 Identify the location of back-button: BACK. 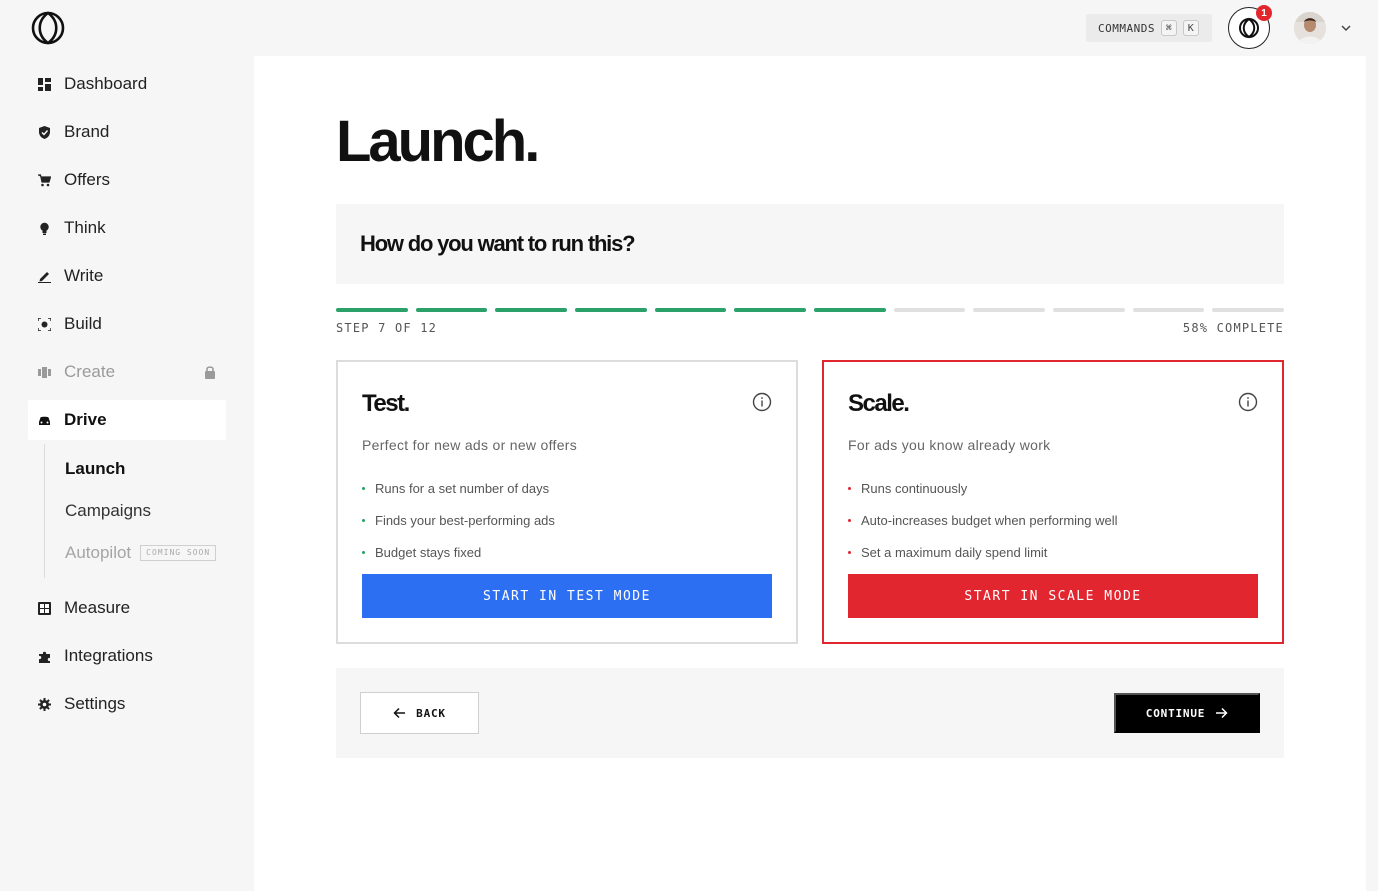
(419, 713).